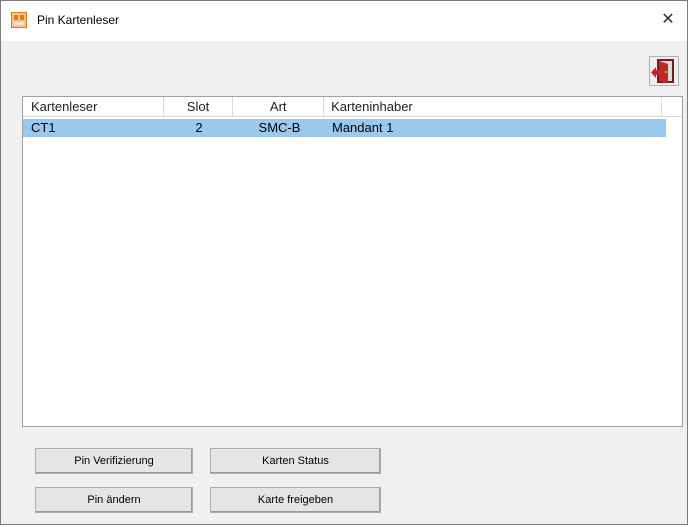 The image size is (690, 527). I want to click on cell-slot: 2, so click(199, 127).